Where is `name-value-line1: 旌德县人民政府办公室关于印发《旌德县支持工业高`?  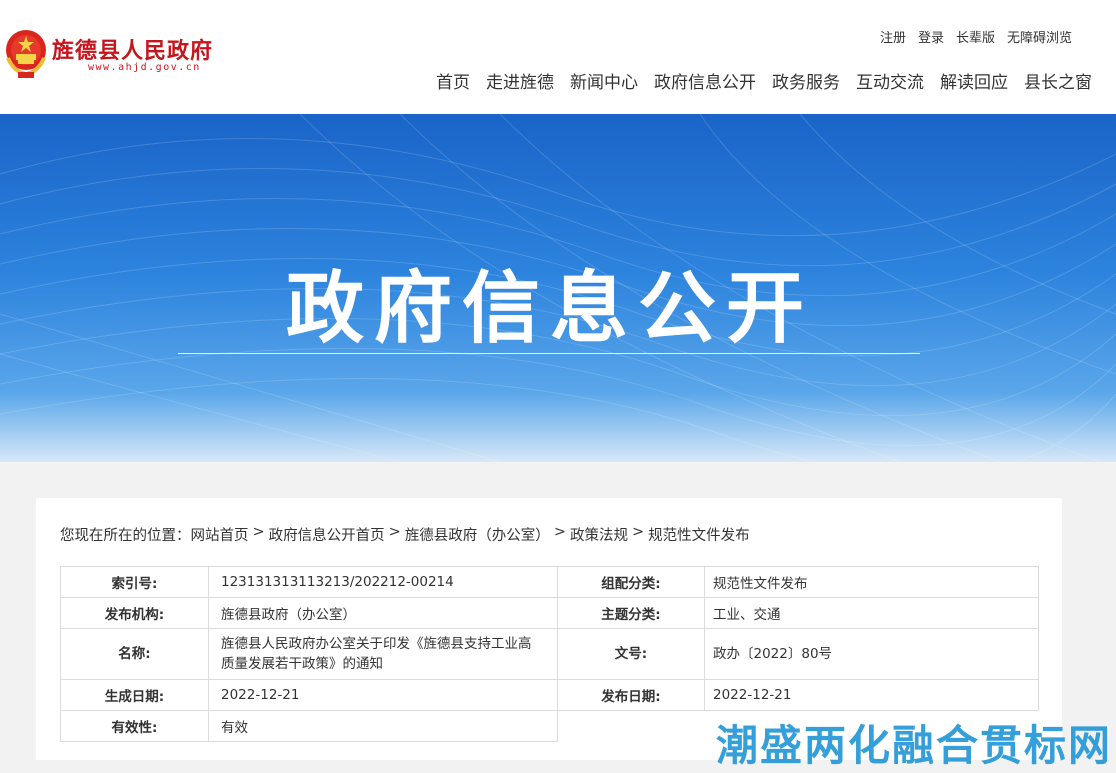 name-value-line1: 旌德县人民政府办公室关于印发《旌德县支持工业高 is located at coordinates (376, 644).